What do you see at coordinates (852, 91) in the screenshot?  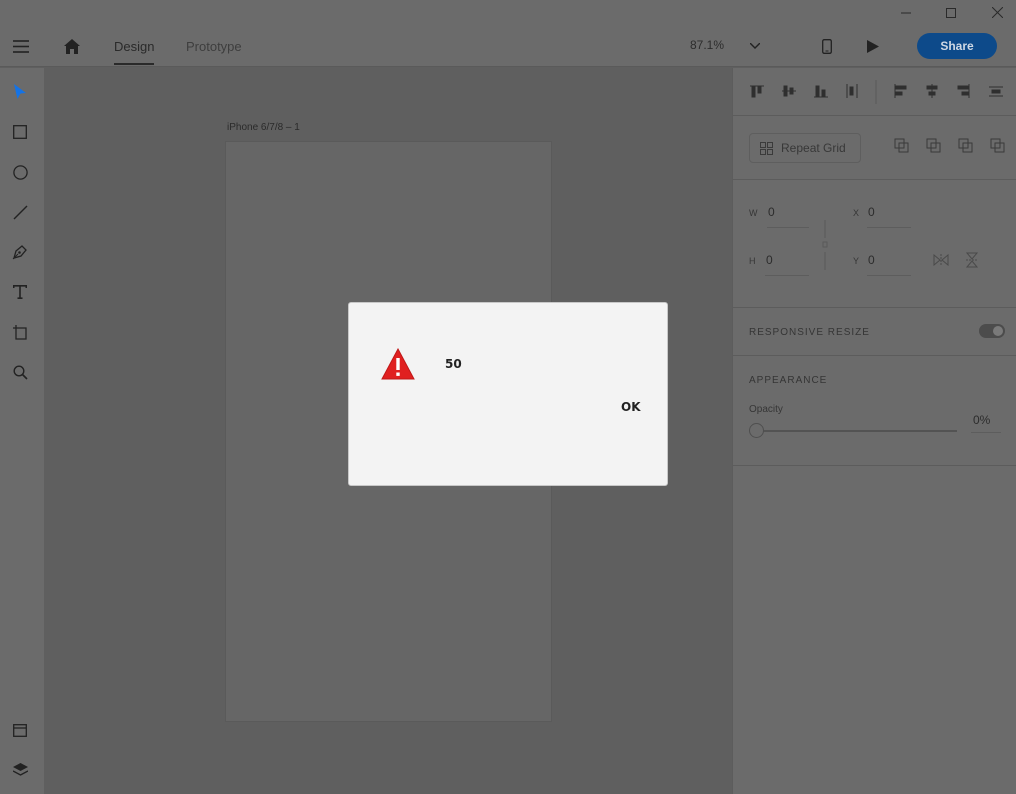 I see `distribute-horizontal-icon` at bounding box center [852, 91].